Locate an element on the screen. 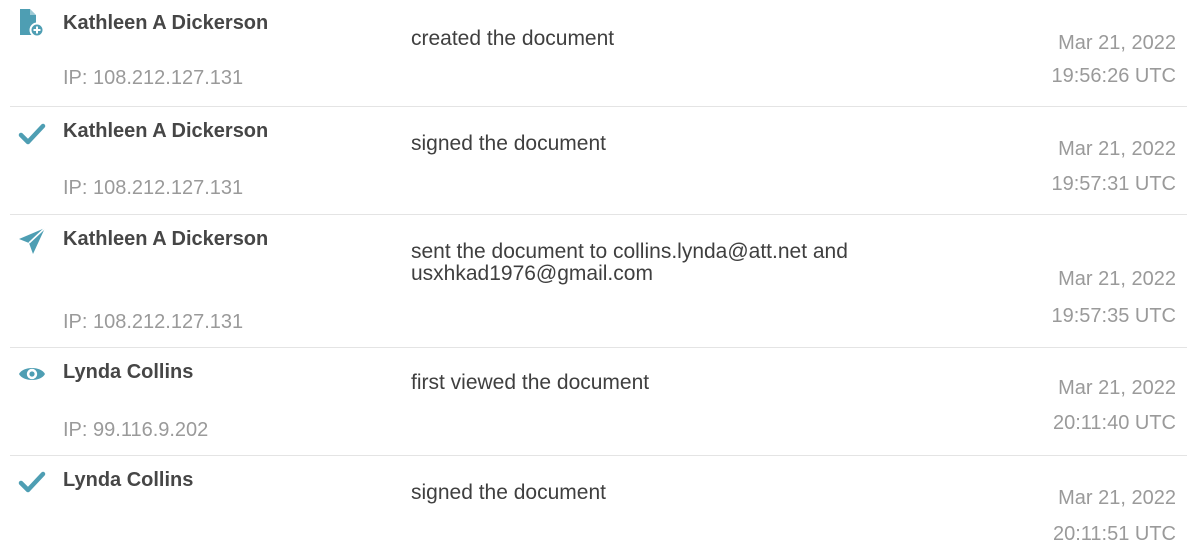 This screenshot has height=552, width=1201. event-action: created the document is located at coordinates (513, 38).